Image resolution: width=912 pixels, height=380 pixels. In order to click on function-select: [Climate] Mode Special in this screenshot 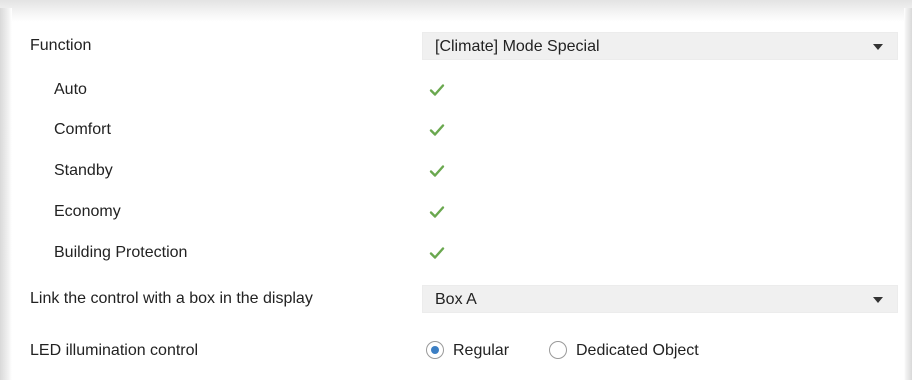, I will do `click(660, 46)`.